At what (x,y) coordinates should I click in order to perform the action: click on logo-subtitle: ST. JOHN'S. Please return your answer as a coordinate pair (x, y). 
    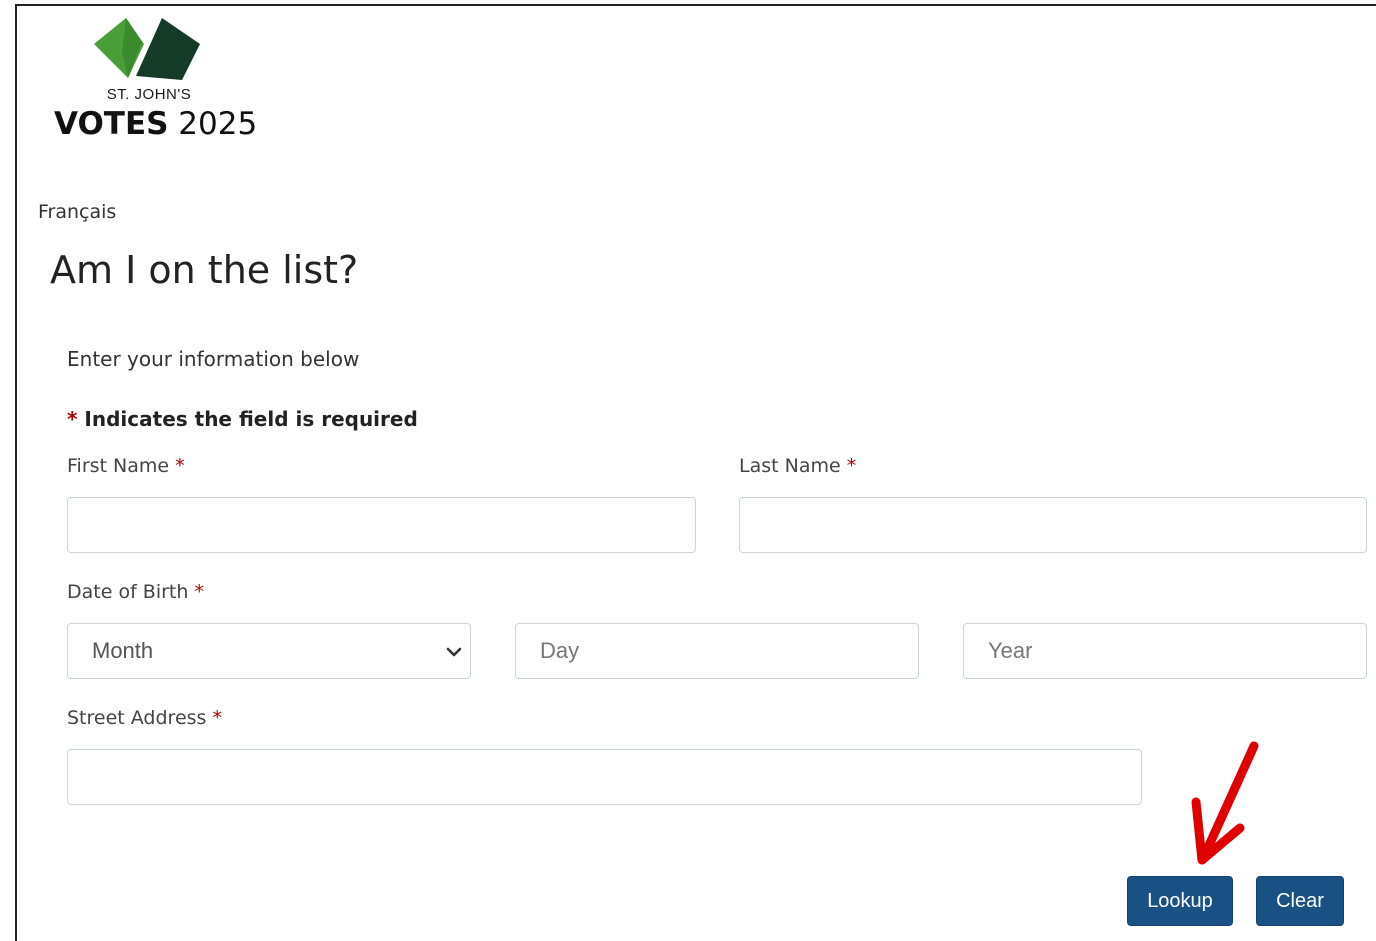
    Looking at the image, I should click on (149, 94).